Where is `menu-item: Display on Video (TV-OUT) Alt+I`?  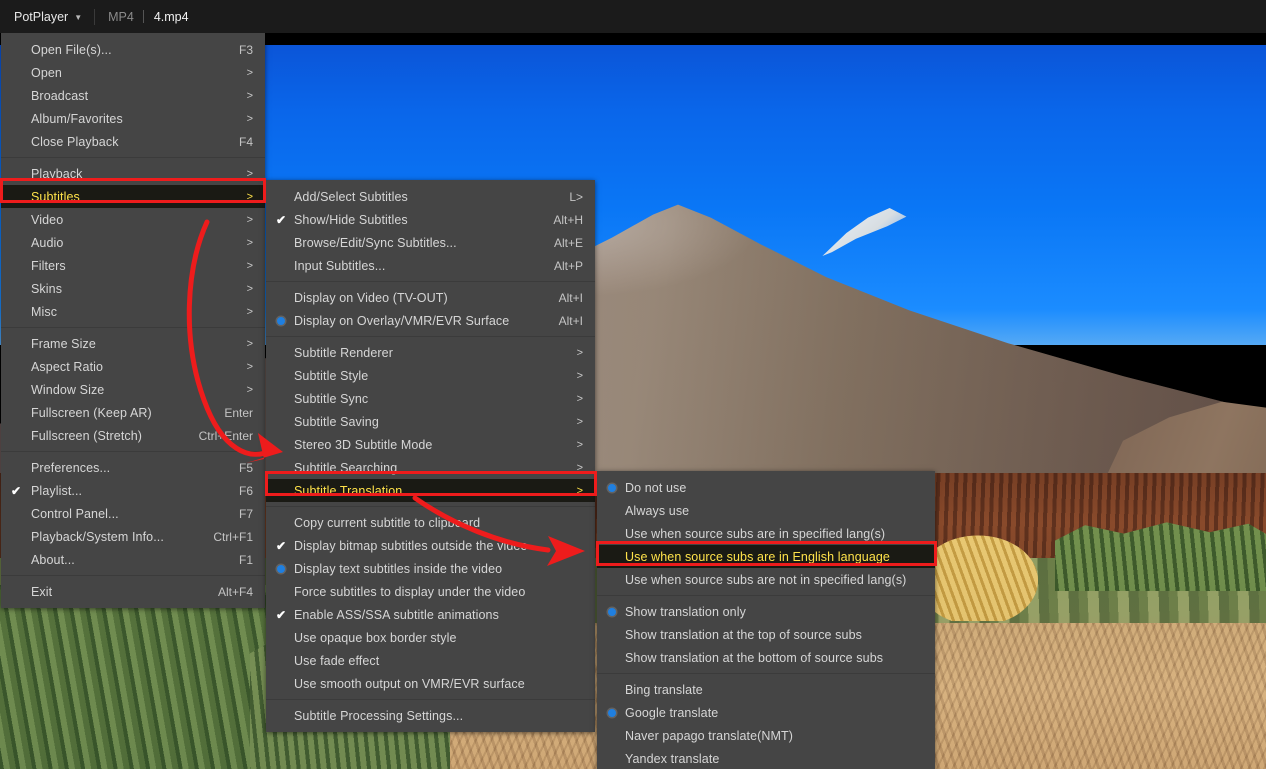
menu-item: Display on Video (TV-OUT) Alt+I is located at coordinates (430, 297).